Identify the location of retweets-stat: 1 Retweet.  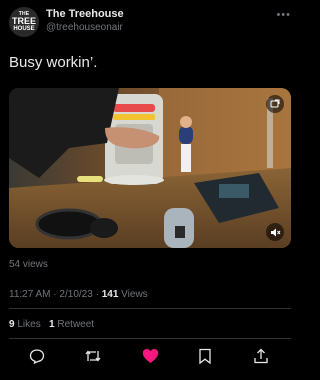
(71, 324).